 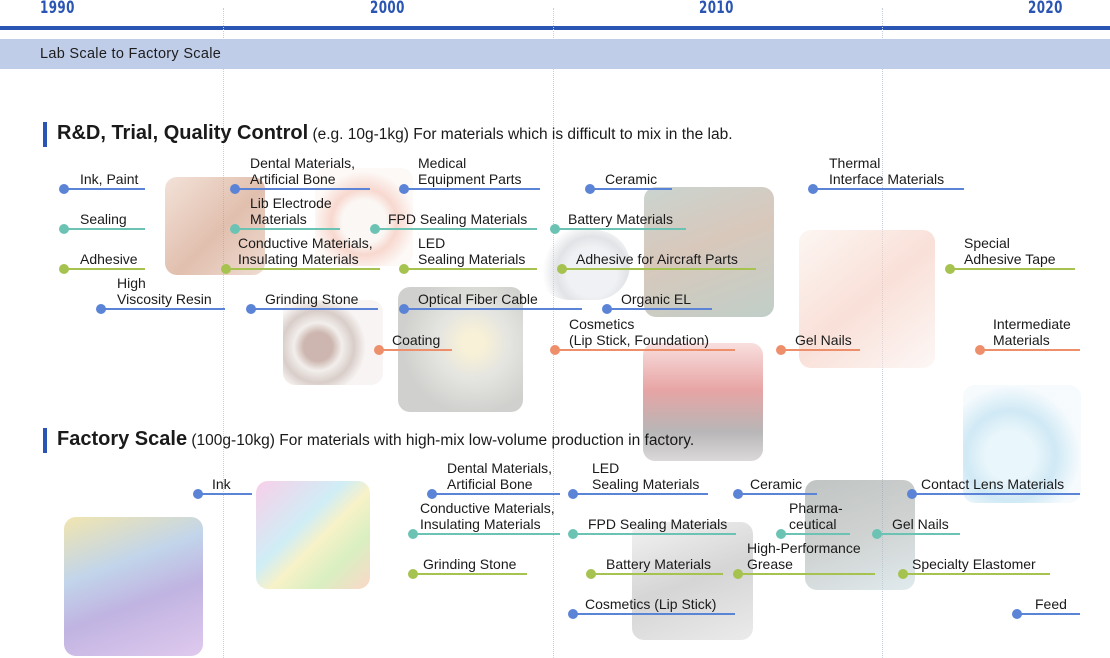 I want to click on rd-item: Coating, so click(x=413, y=343).